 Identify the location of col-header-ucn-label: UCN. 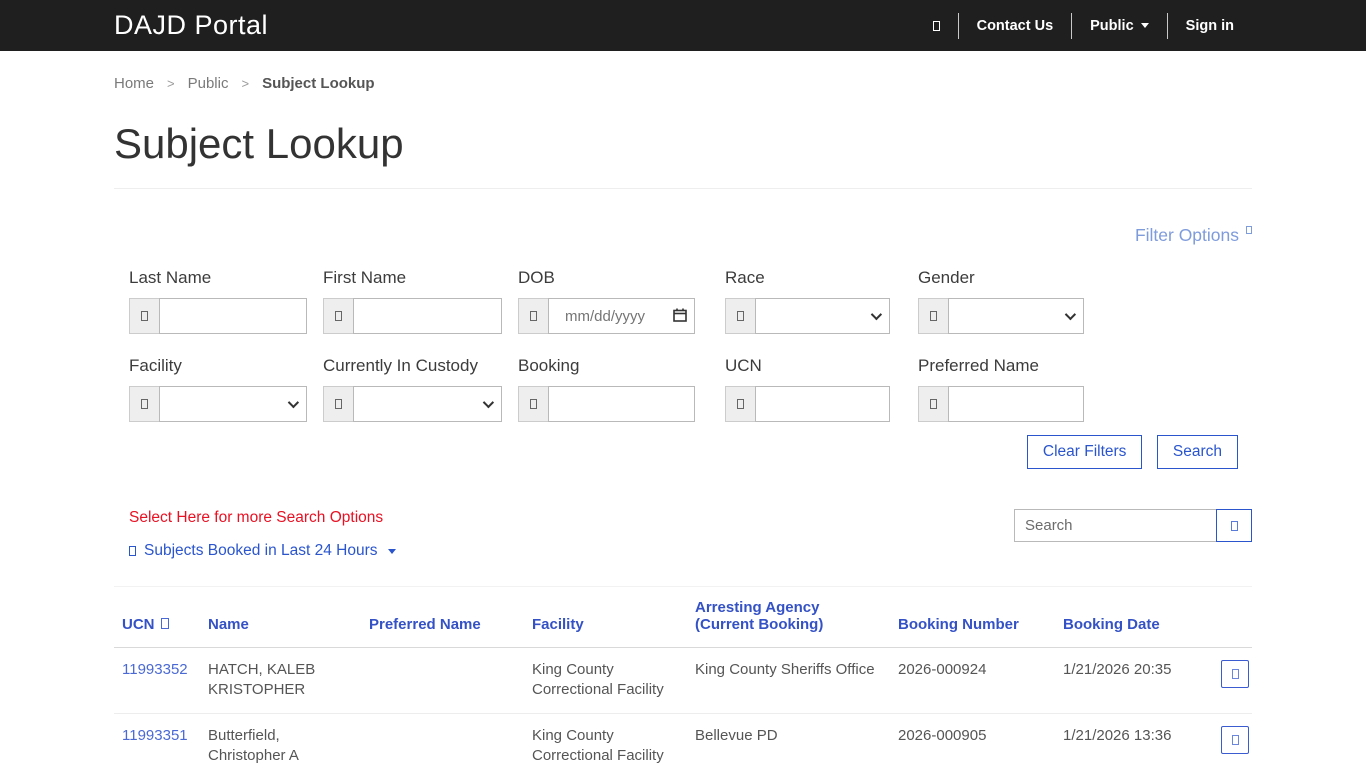
(138, 624).